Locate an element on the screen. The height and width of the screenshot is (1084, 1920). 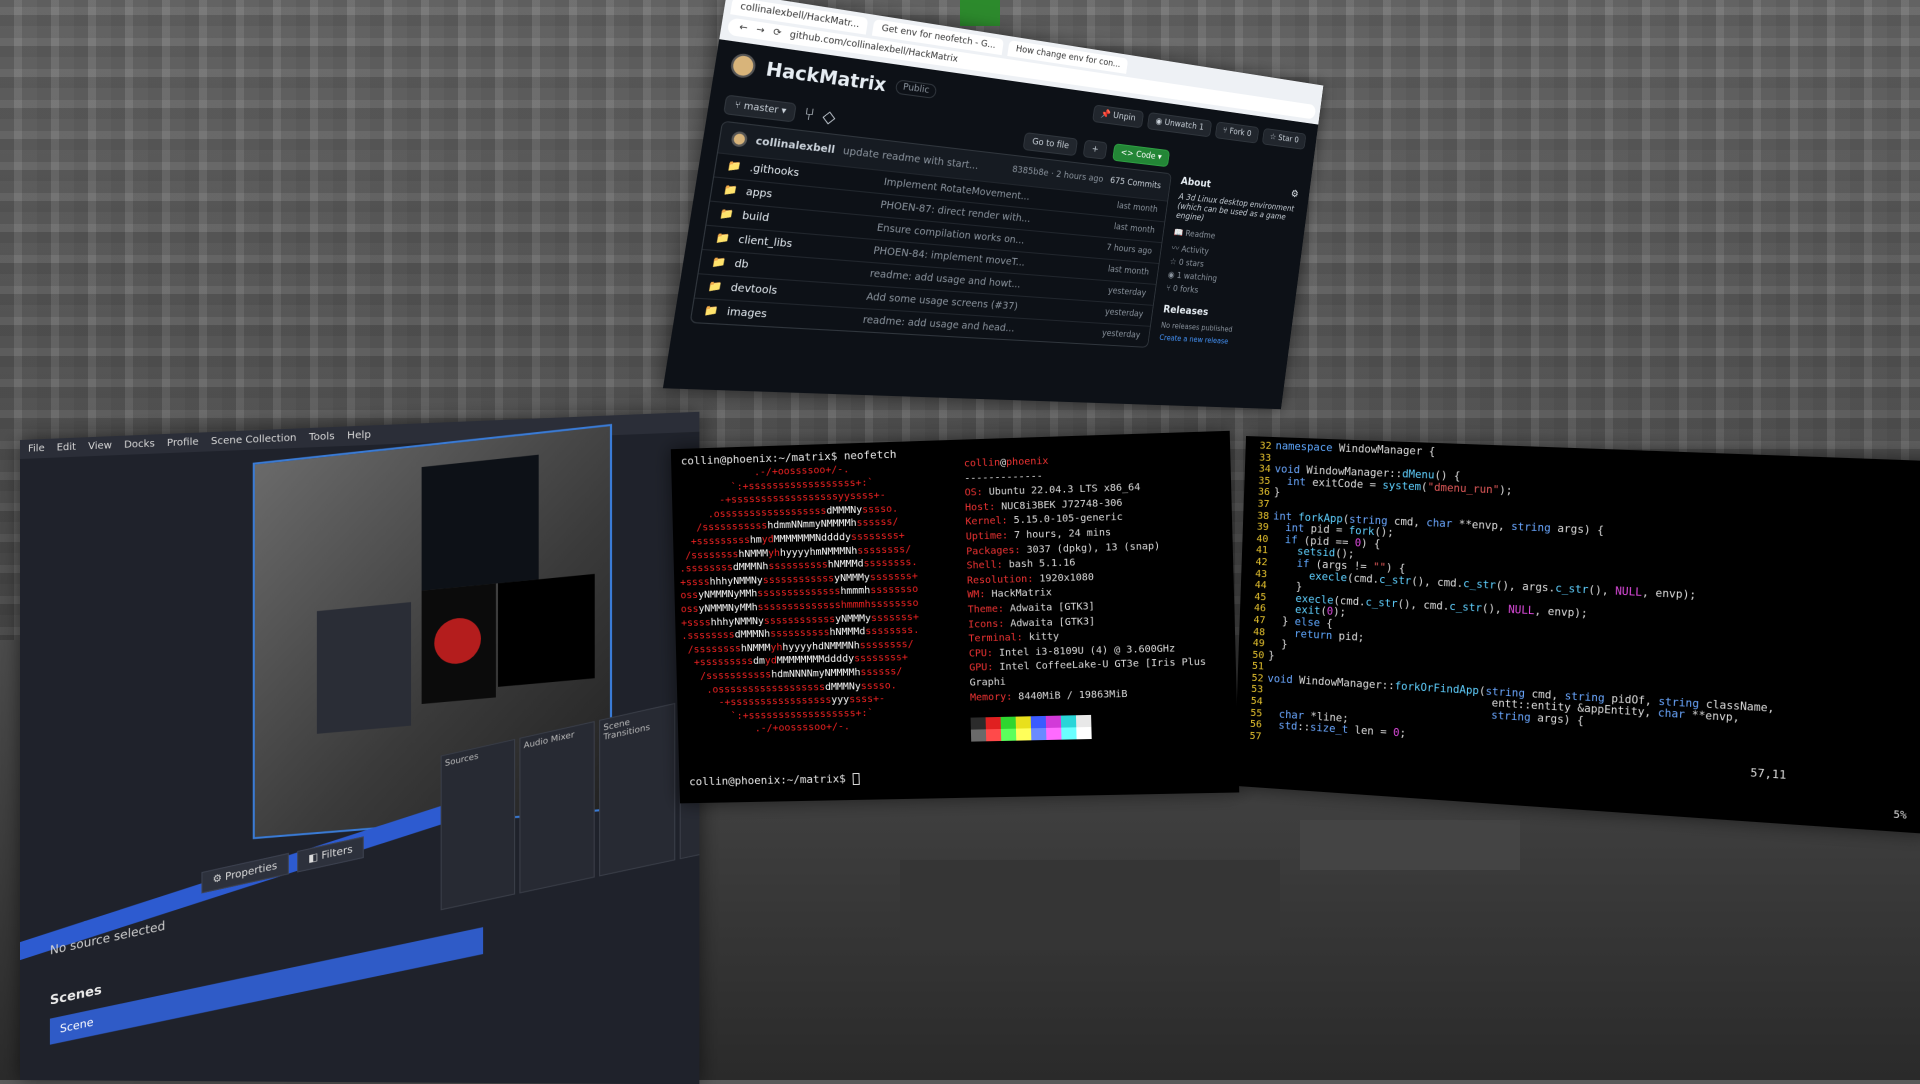
voxel-block is located at coordinates (1410, 845).